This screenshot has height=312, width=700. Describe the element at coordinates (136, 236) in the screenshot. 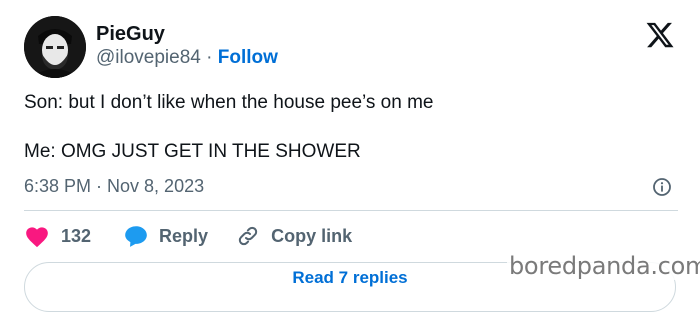

I see `speech-bubble-icon` at that location.